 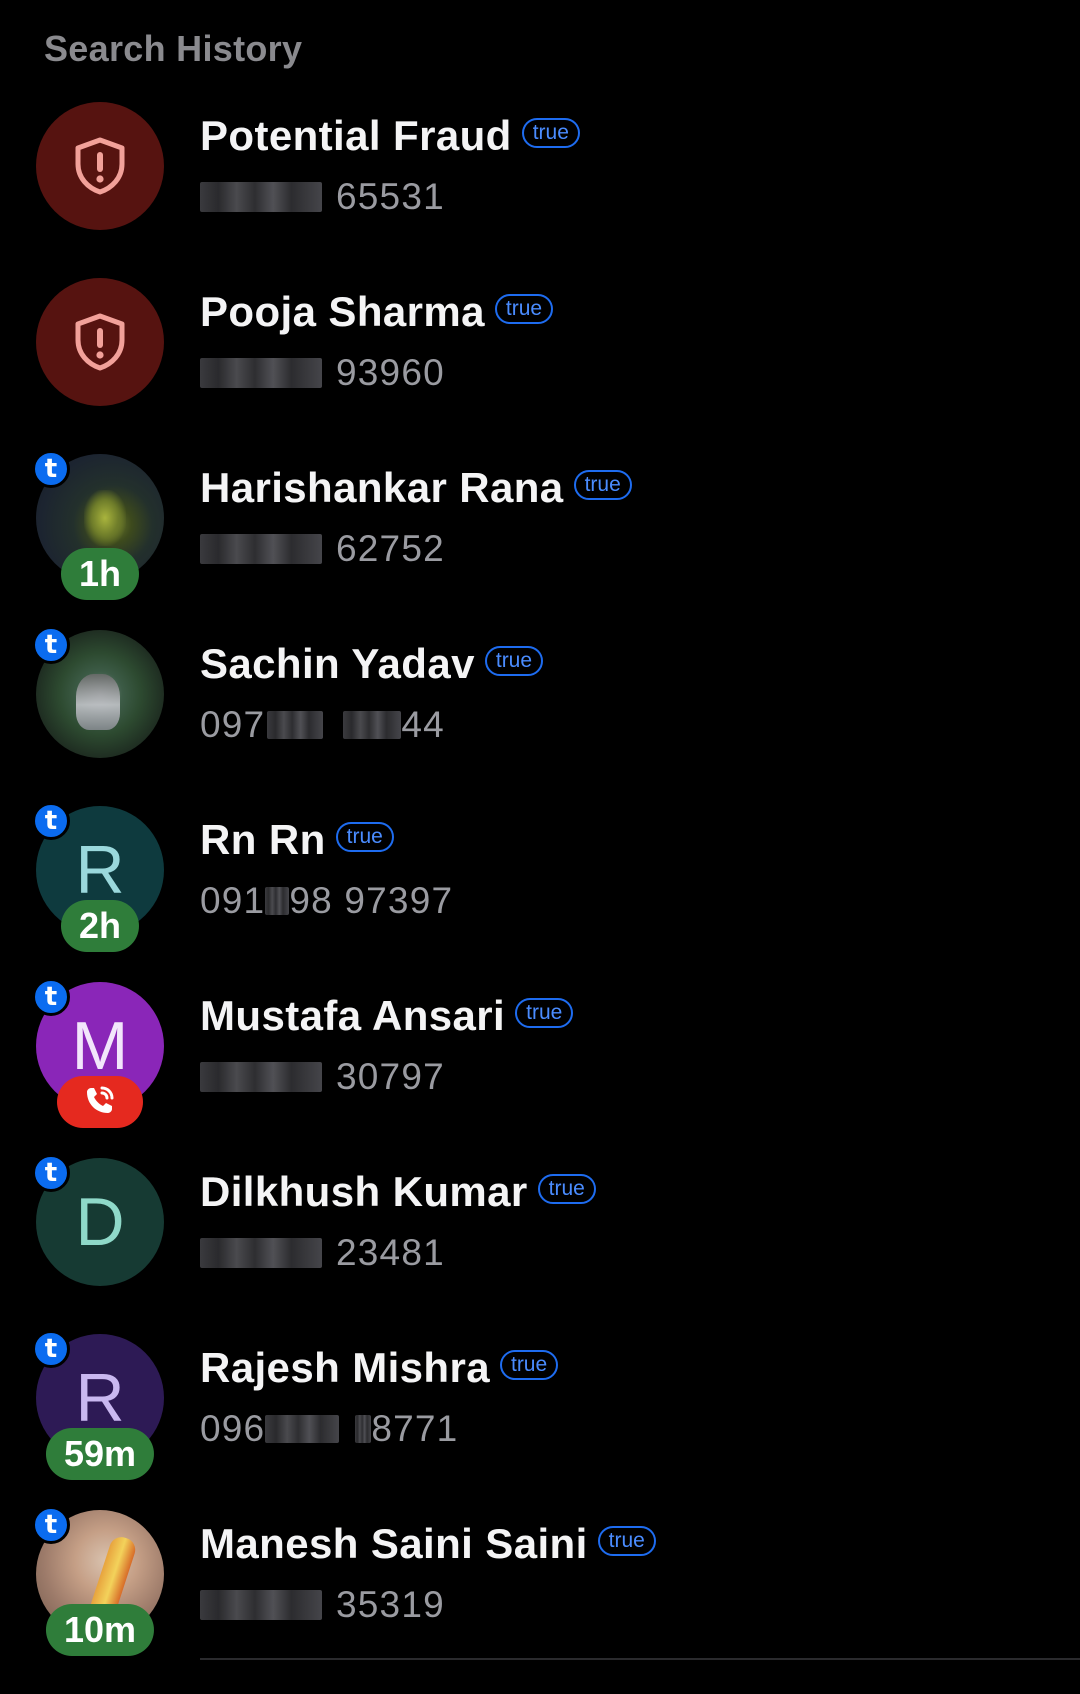 I want to click on number-visible: 93960, so click(x=390, y=372).